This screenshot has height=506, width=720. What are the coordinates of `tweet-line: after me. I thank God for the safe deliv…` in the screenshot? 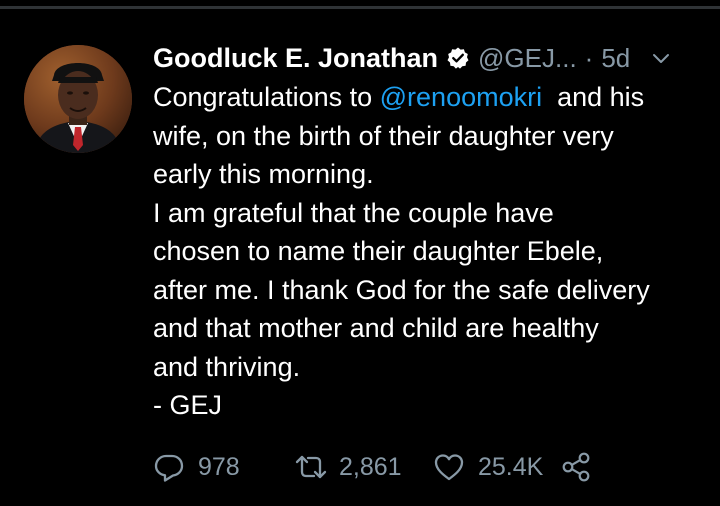 It's located at (401, 289).